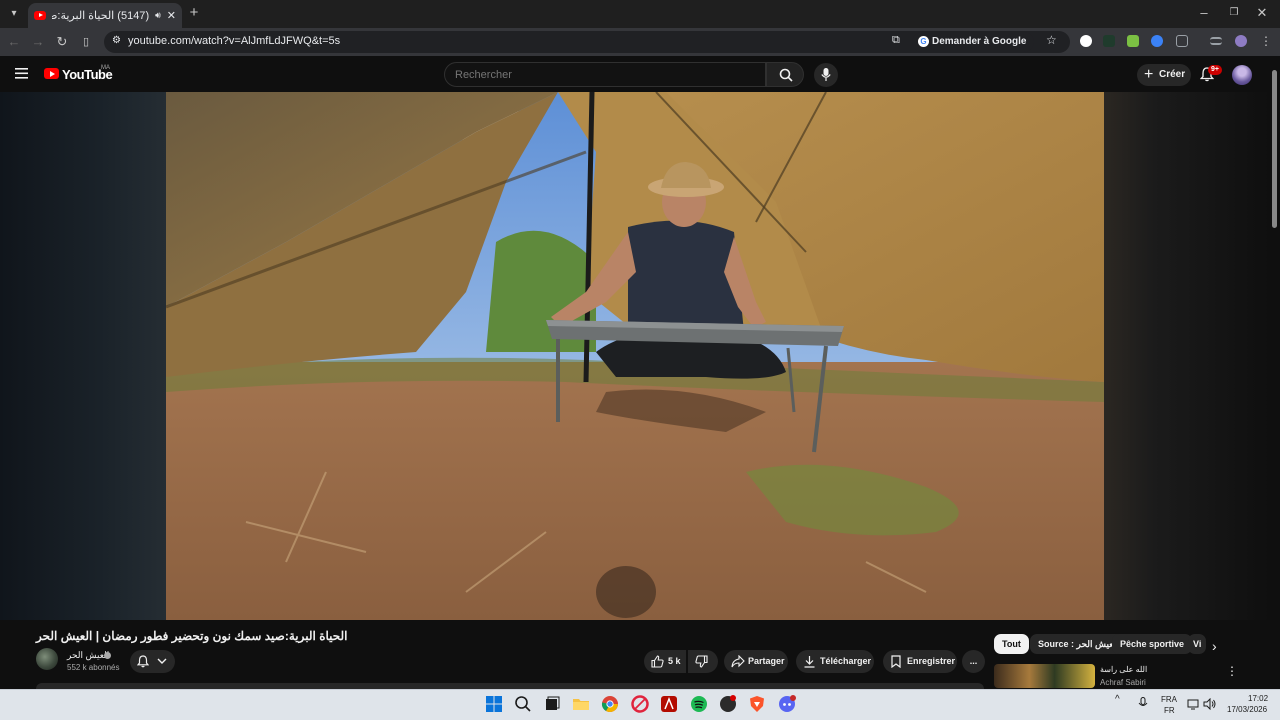 The height and width of the screenshot is (720, 1280). I want to click on keyboard-layout-indicator: FR, so click(1169, 710).